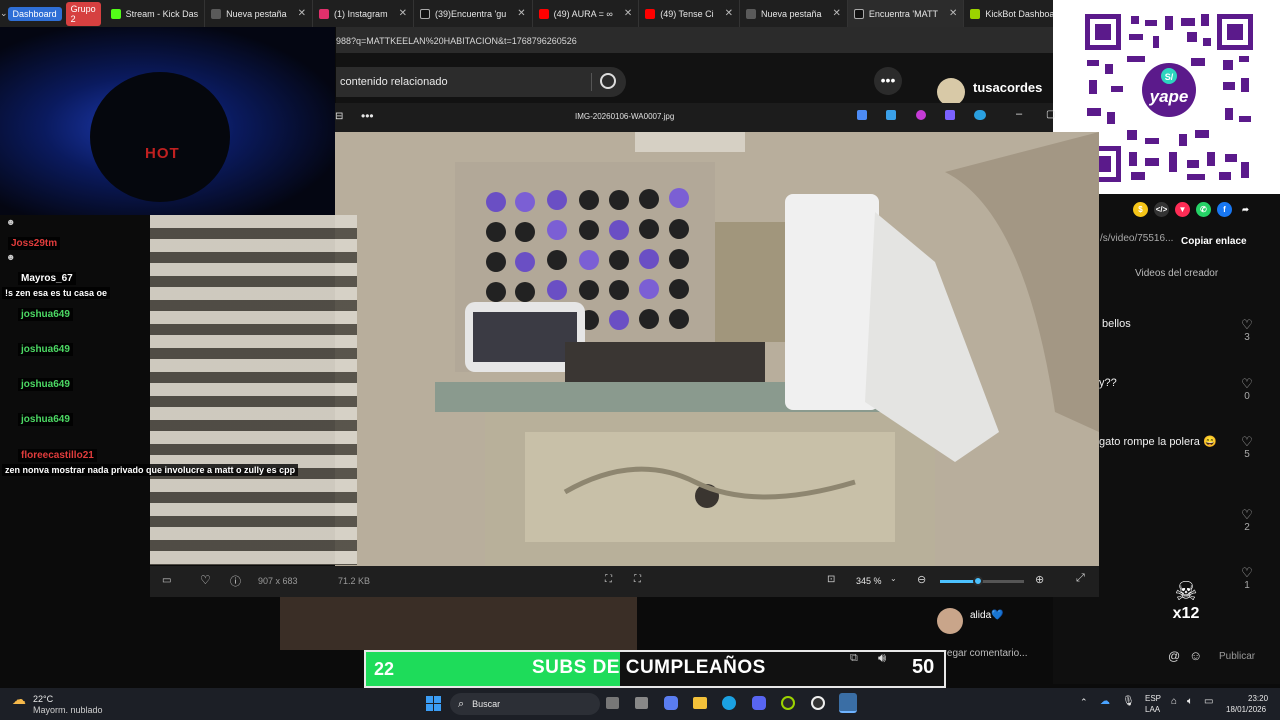  I want to click on fullscreen-icon: ⤢, so click(1080, 578).